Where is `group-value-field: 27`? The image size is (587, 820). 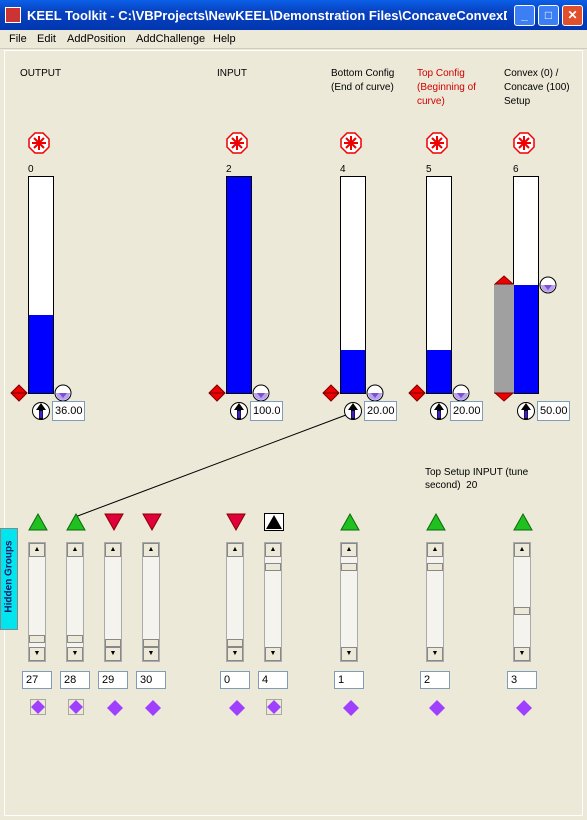 group-value-field: 27 is located at coordinates (37, 680).